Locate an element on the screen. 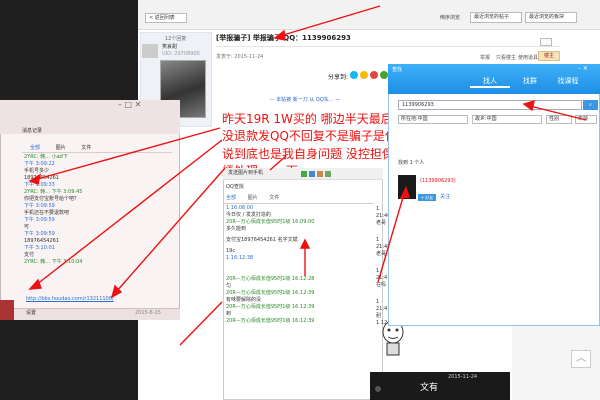 The image size is (600, 400). arrow-to-pay-message is located at coordinates (129, 212).